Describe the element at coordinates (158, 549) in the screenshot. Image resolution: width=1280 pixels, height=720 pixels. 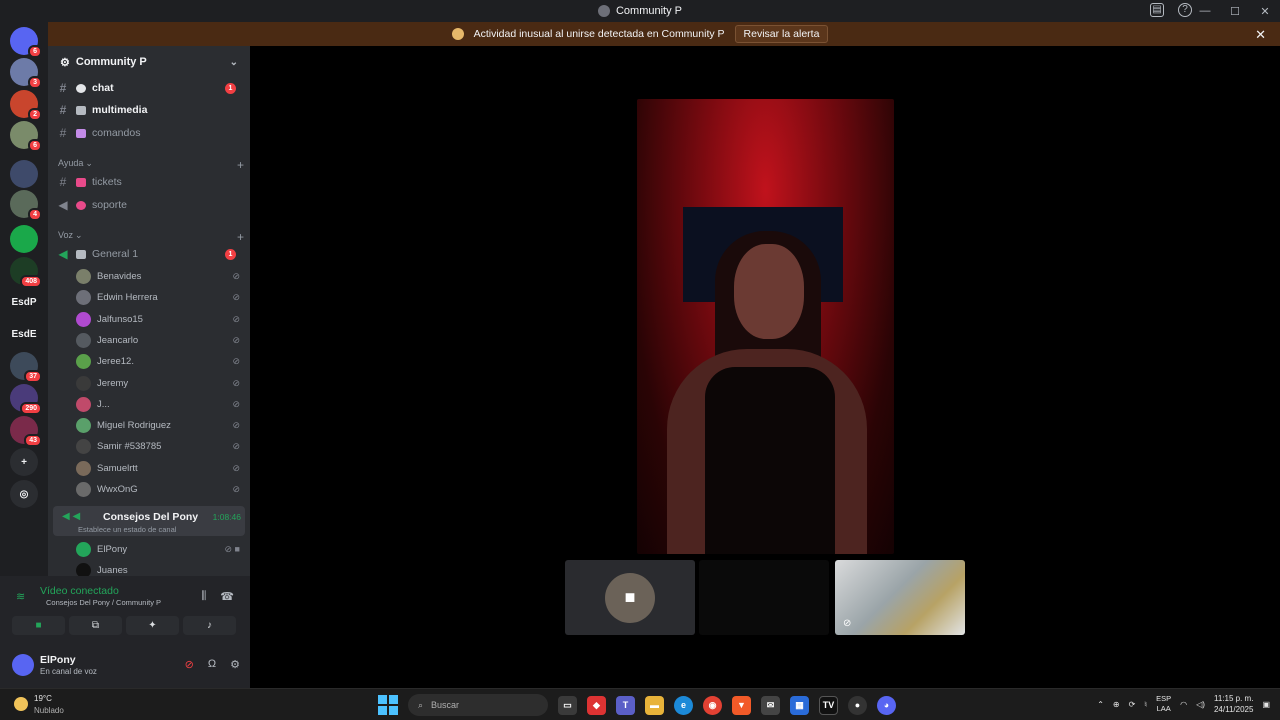
I see `voice-member: ElPony ⊘ ■` at that location.